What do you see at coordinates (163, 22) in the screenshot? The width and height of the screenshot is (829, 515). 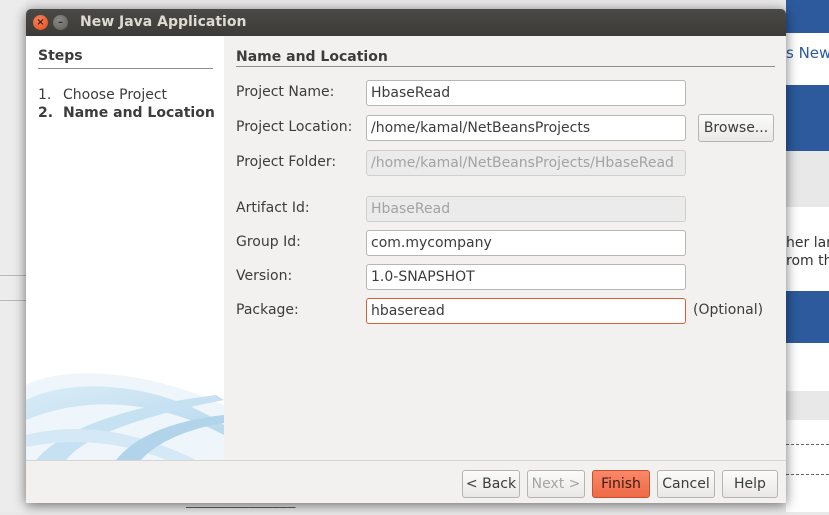 I see `dialog-title: New Java Application` at bounding box center [163, 22].